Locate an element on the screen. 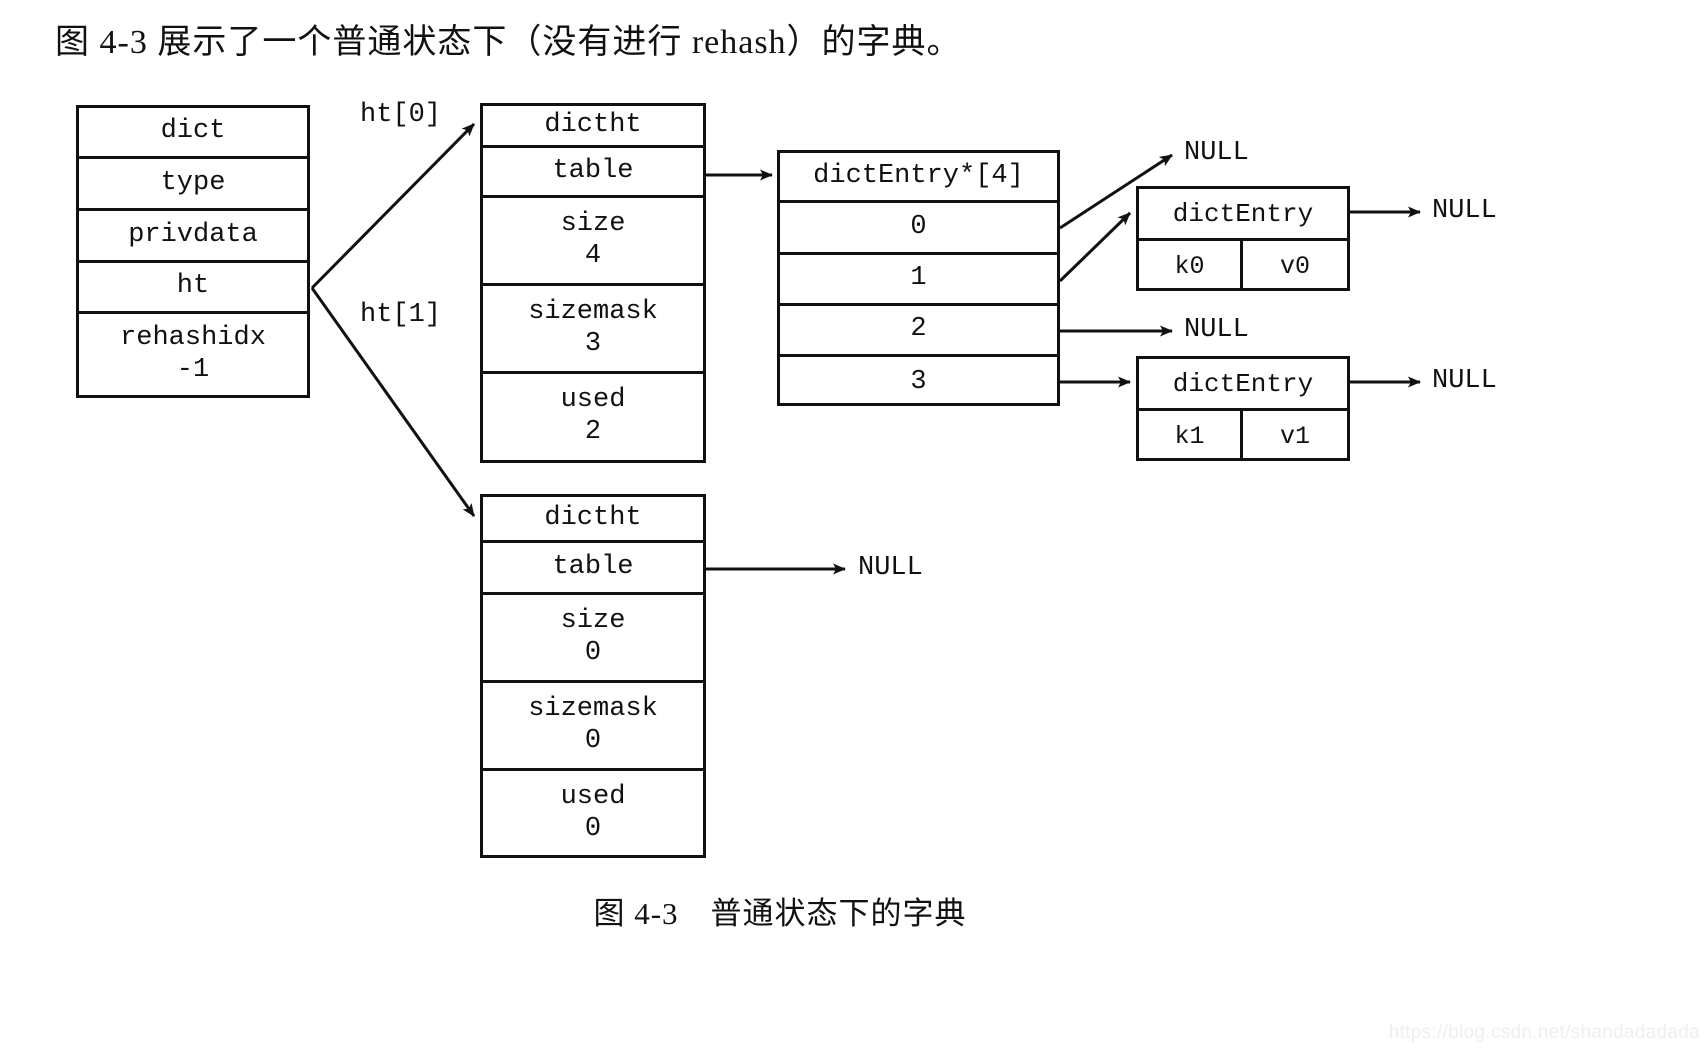  dictht0-row-size-value: 4 is located at coordinates (593, 255).